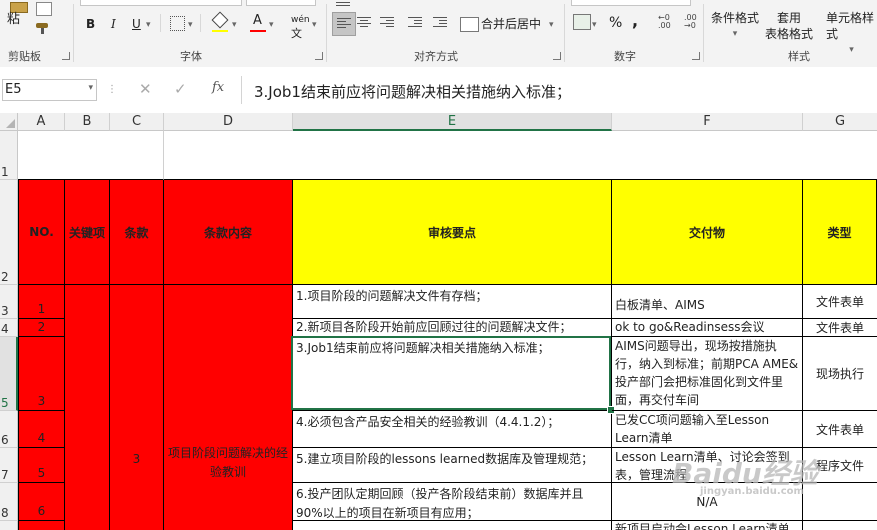  What do you see at coordinates (87, 407) in the screenshot?
I see `cell-key-item-merged` at bounding box center [87, 407].